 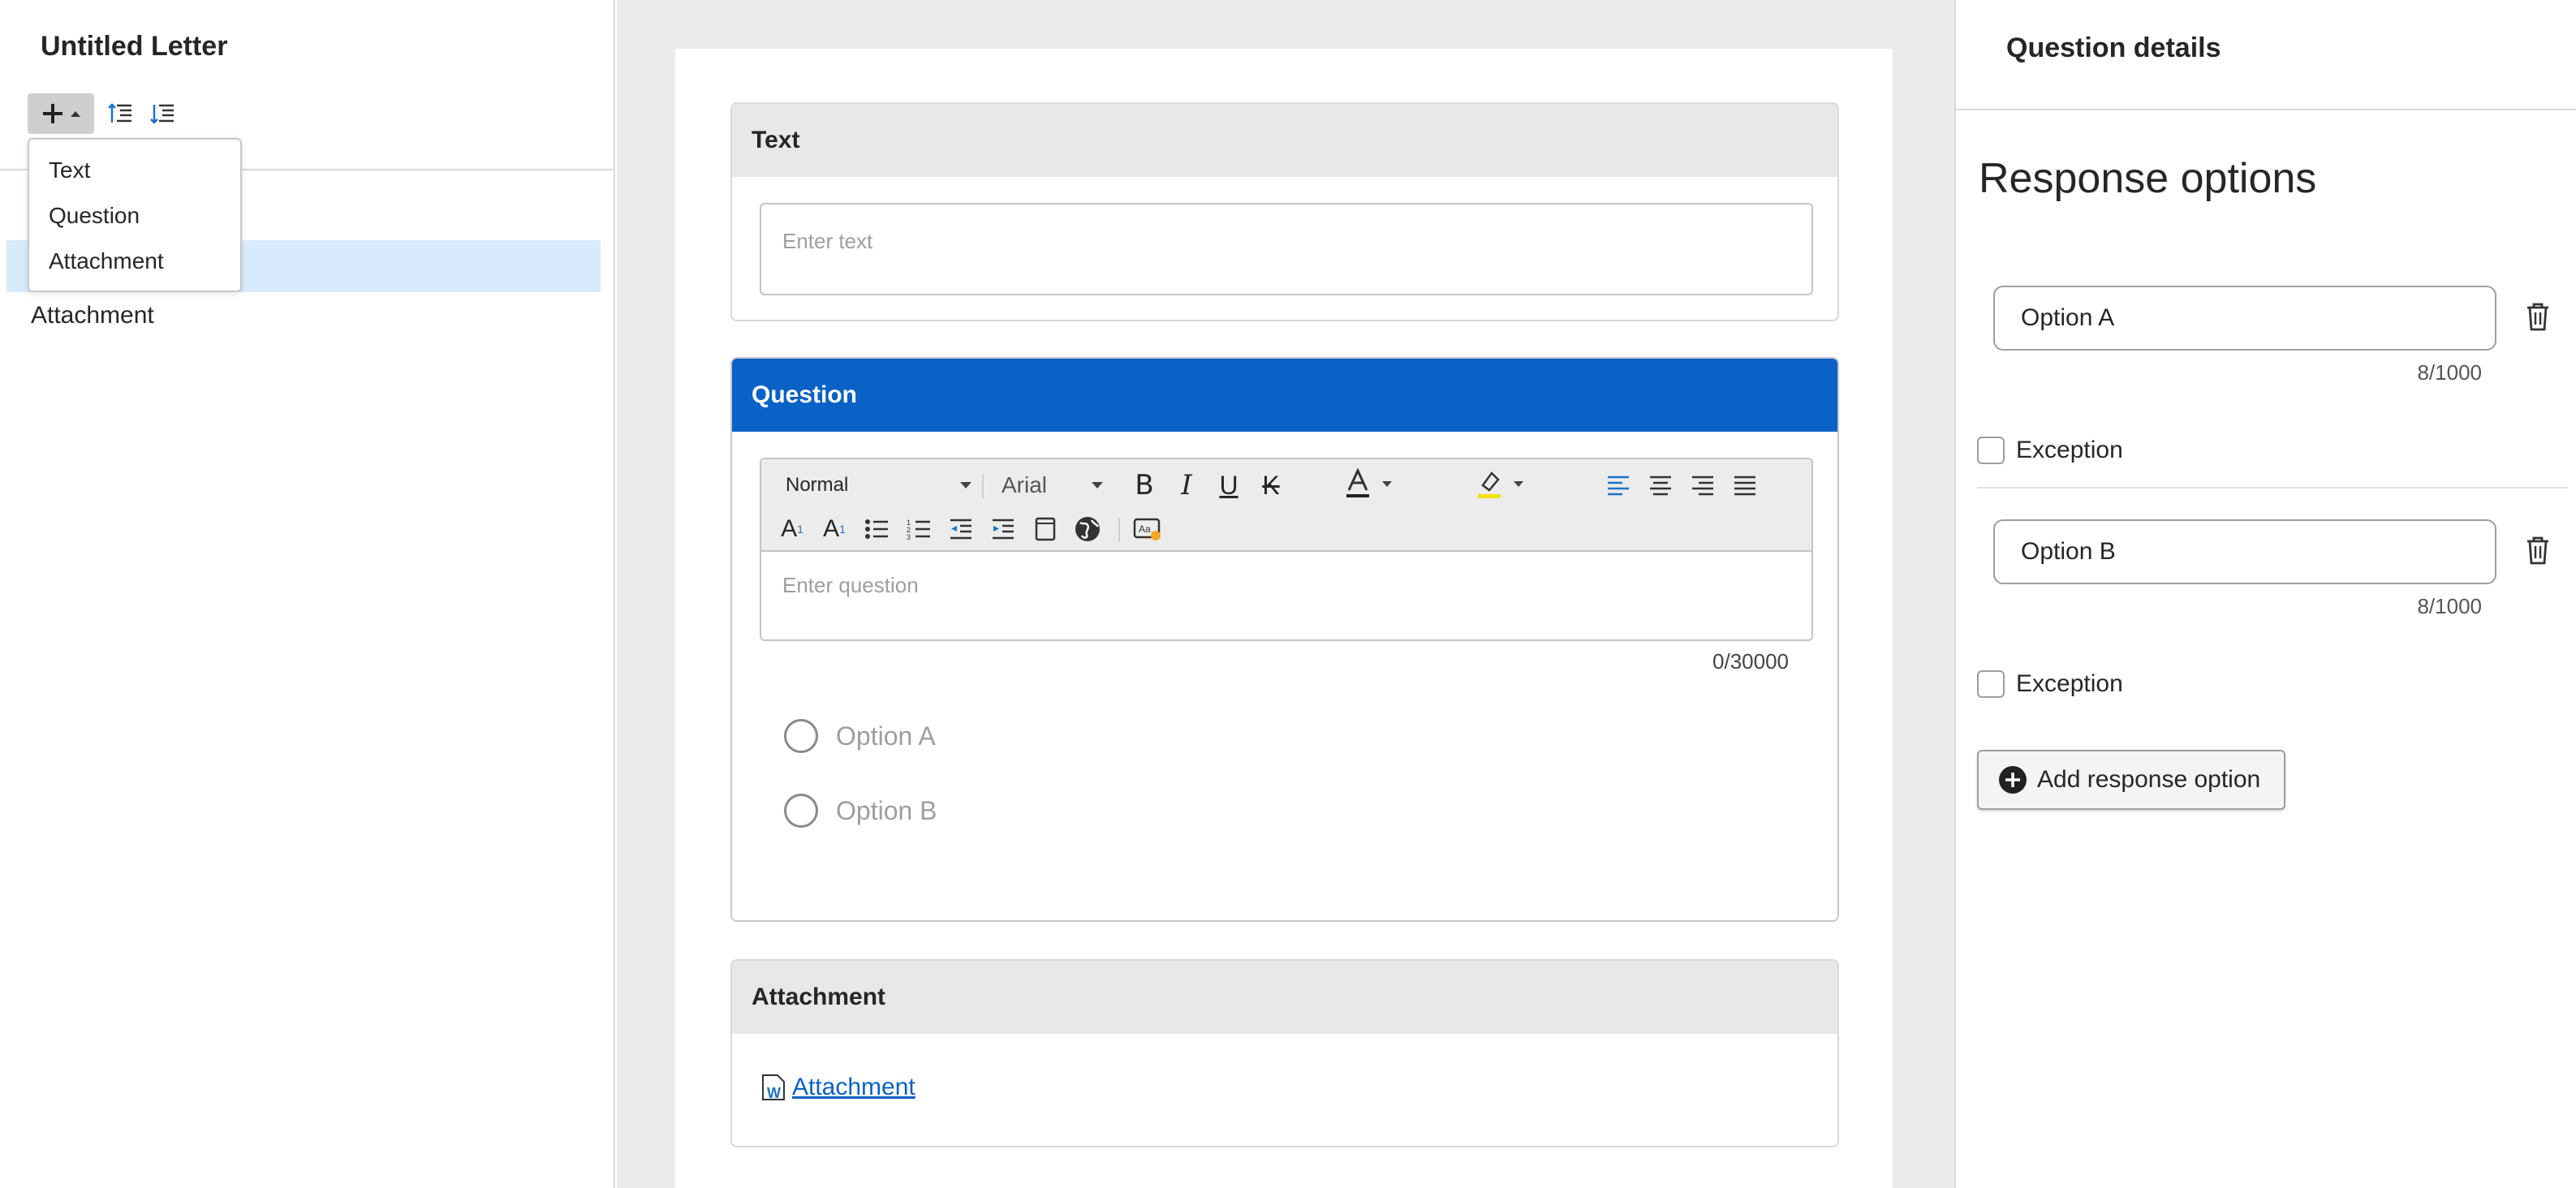 I want to click on align-center-icon, so click(x=1661, y=485).